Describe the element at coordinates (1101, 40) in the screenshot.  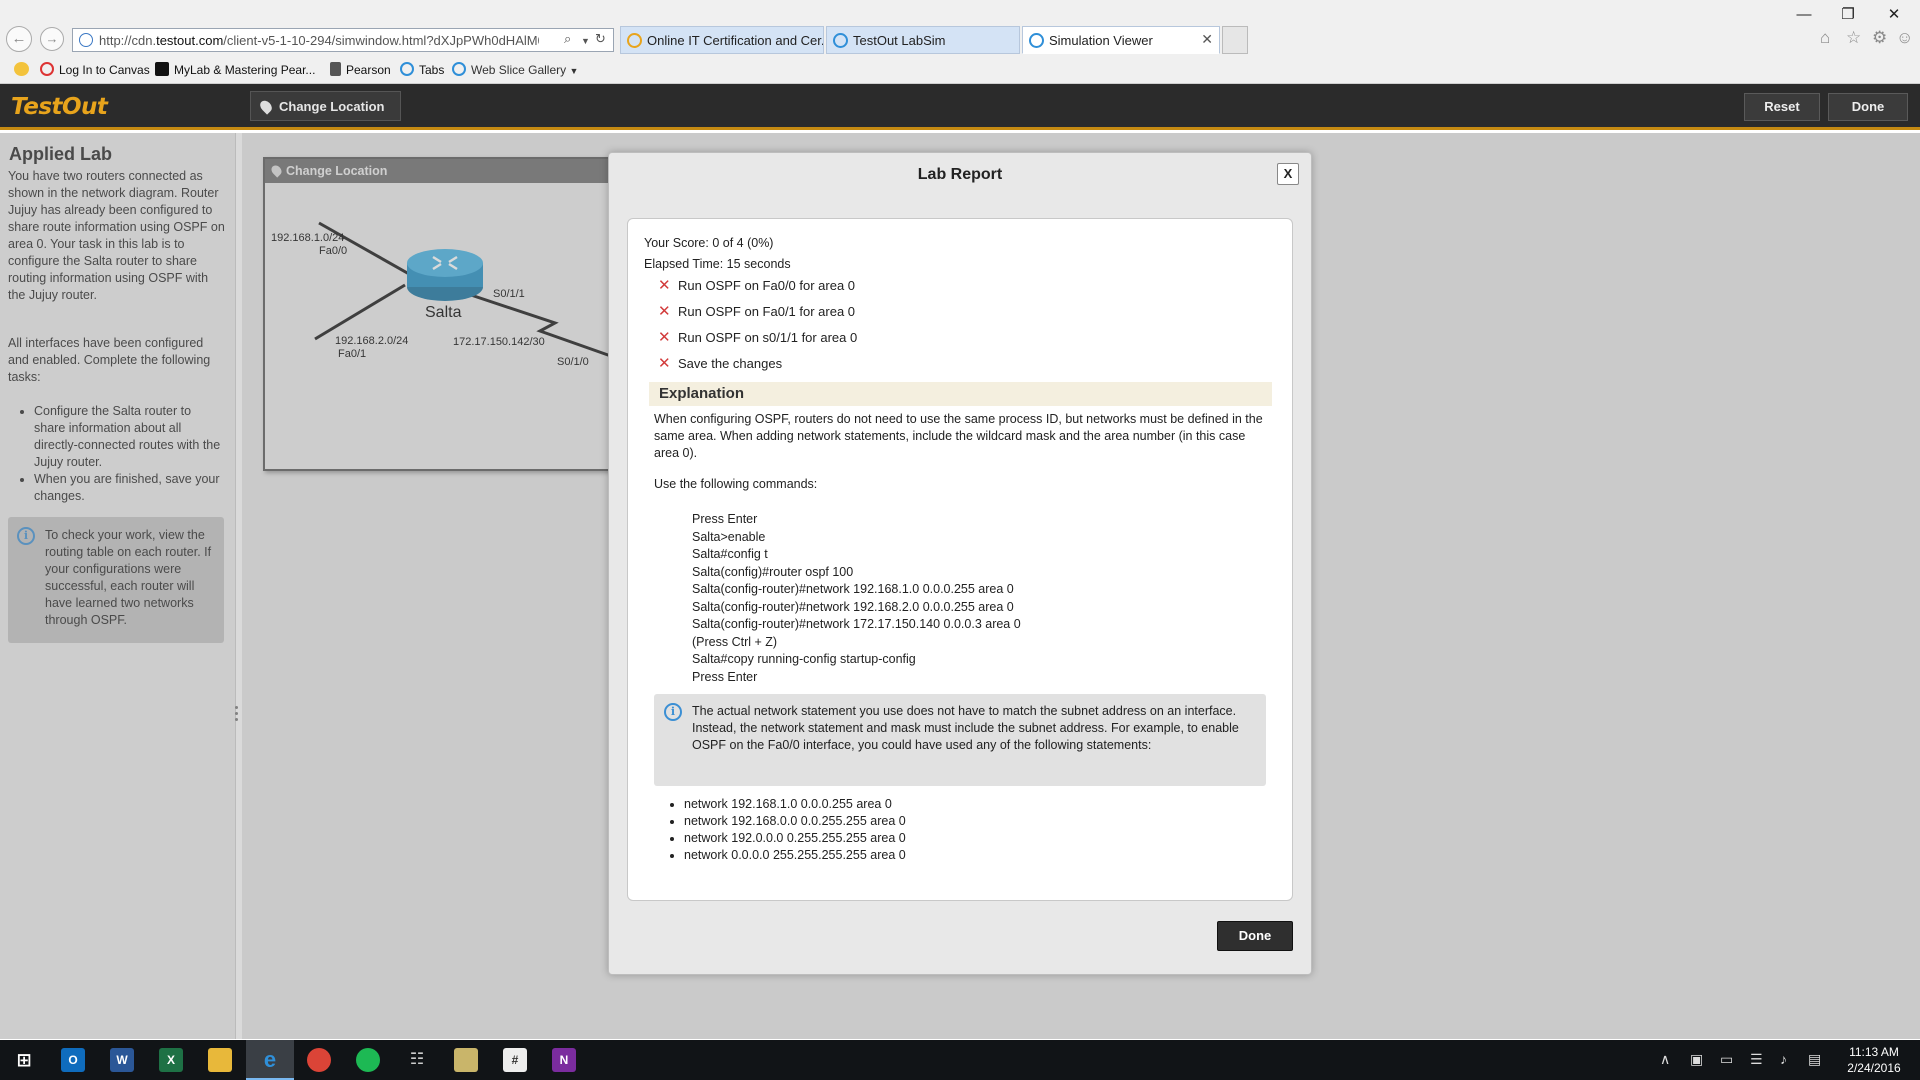
I see `tab-label: Simulation Viewer` at that location.